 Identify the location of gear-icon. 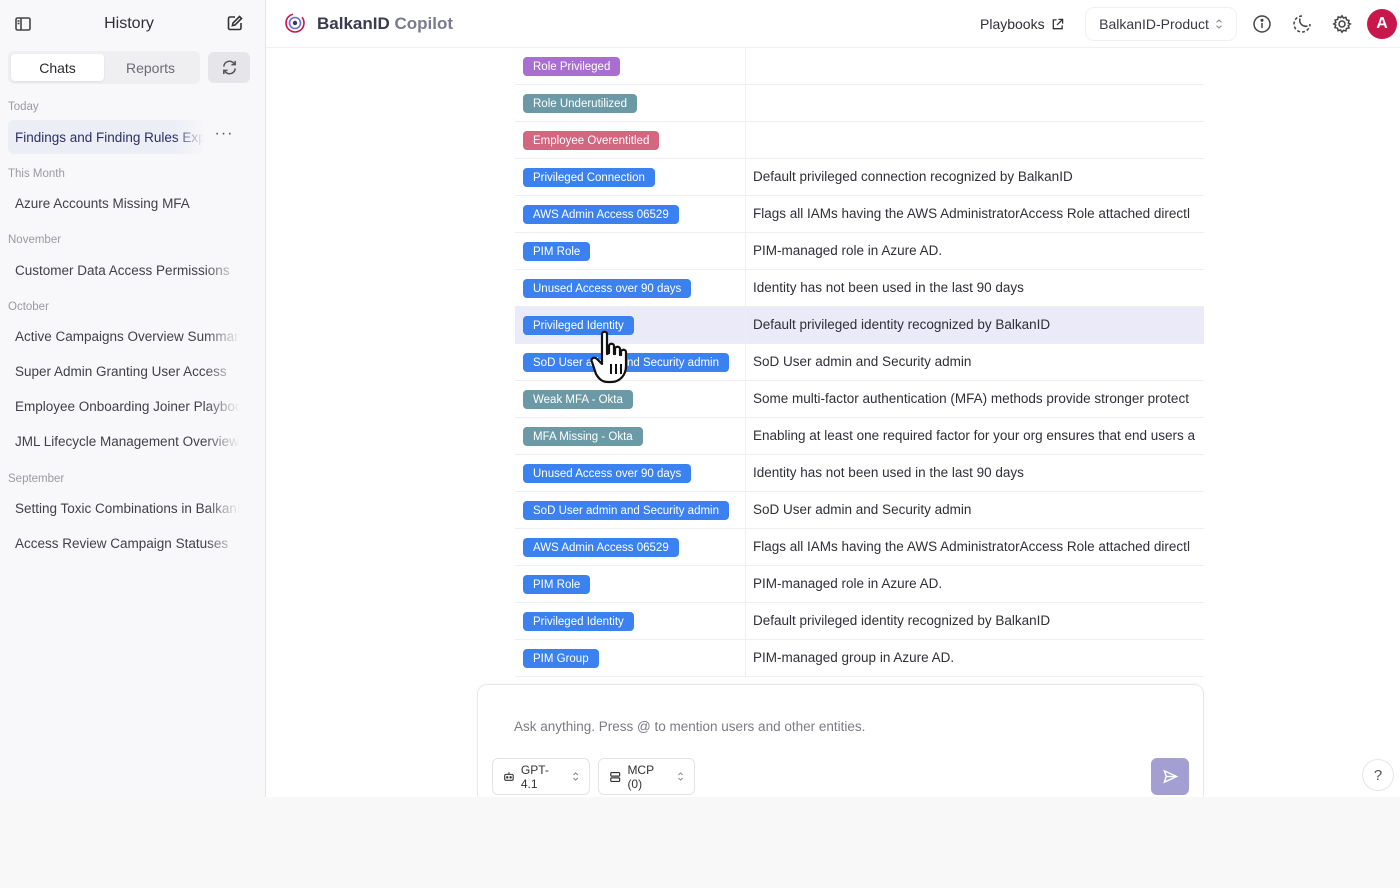
(1342, 24).